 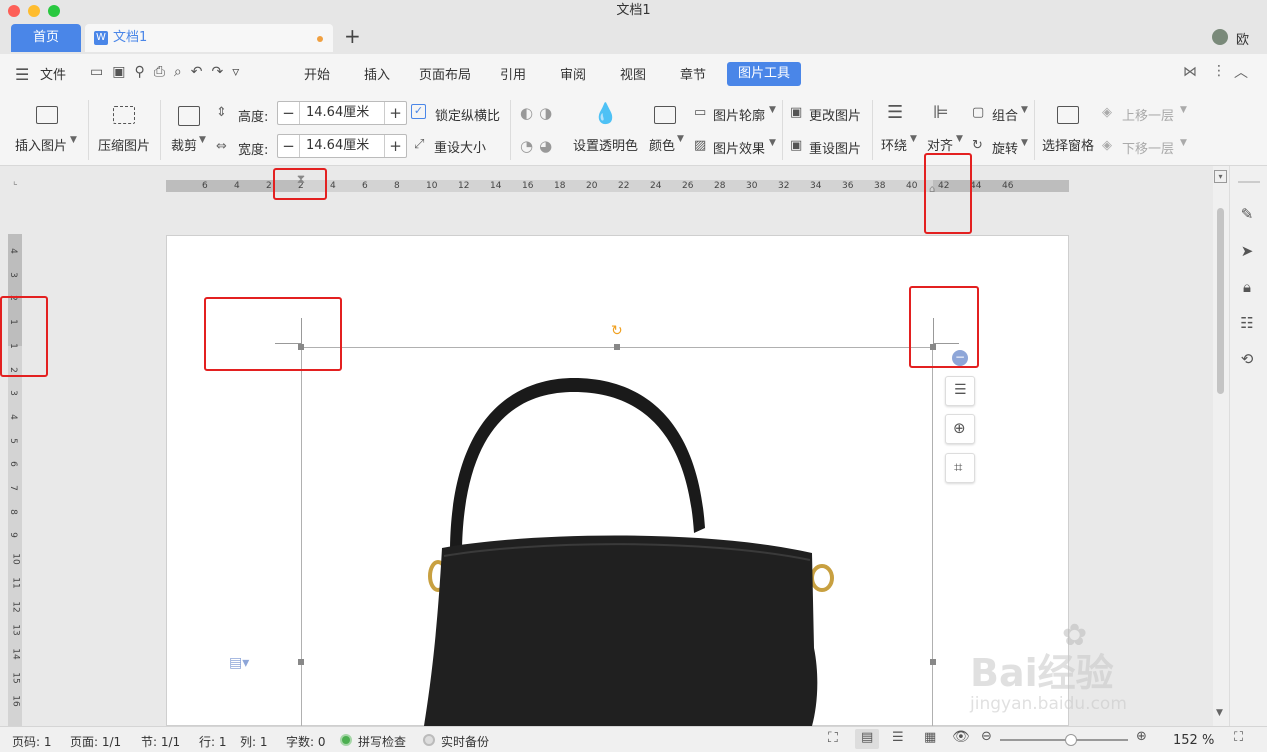 I want to click on tab-document: W 文档1, so click(x=209, y=38).